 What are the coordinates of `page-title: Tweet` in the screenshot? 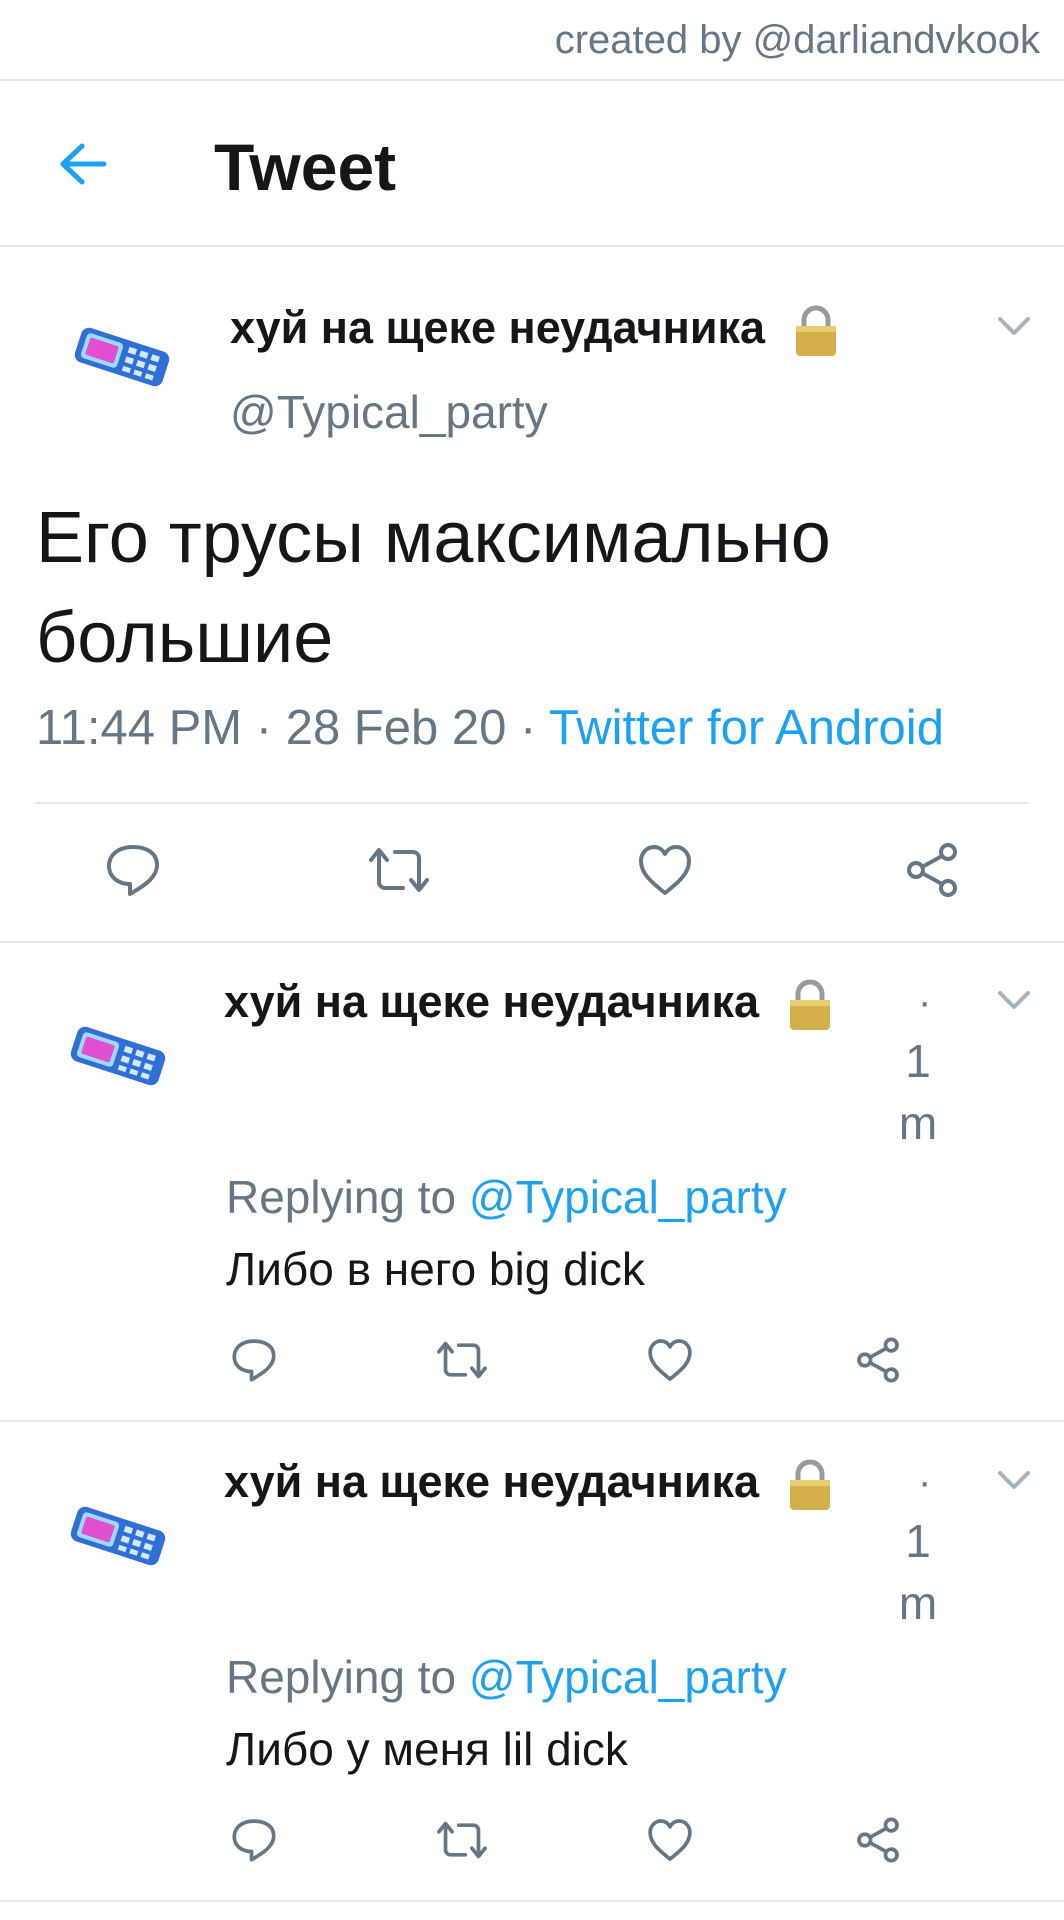 It's located at (305, 167).